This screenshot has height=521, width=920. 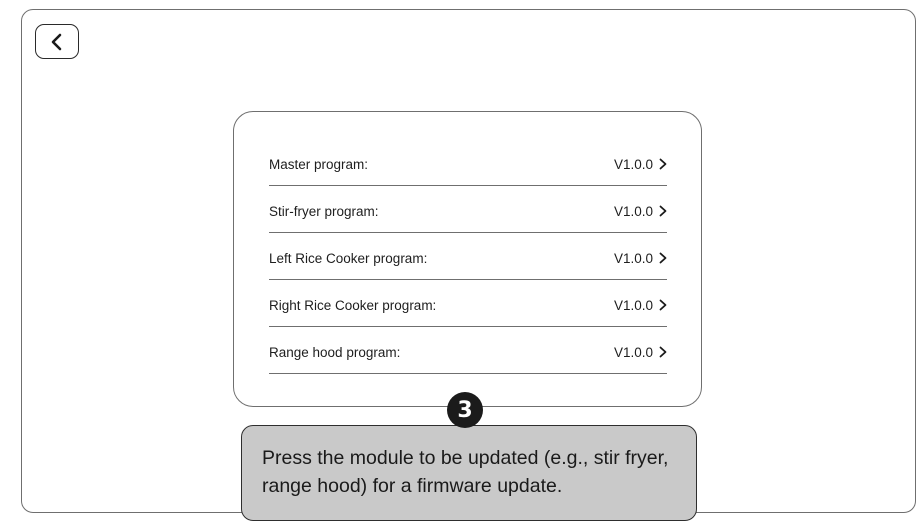 What do you see at coordinates (348, 258) in the screenshot?
I see `program-label: Left Rice Cooker program:` at bounding box center [348, 258].